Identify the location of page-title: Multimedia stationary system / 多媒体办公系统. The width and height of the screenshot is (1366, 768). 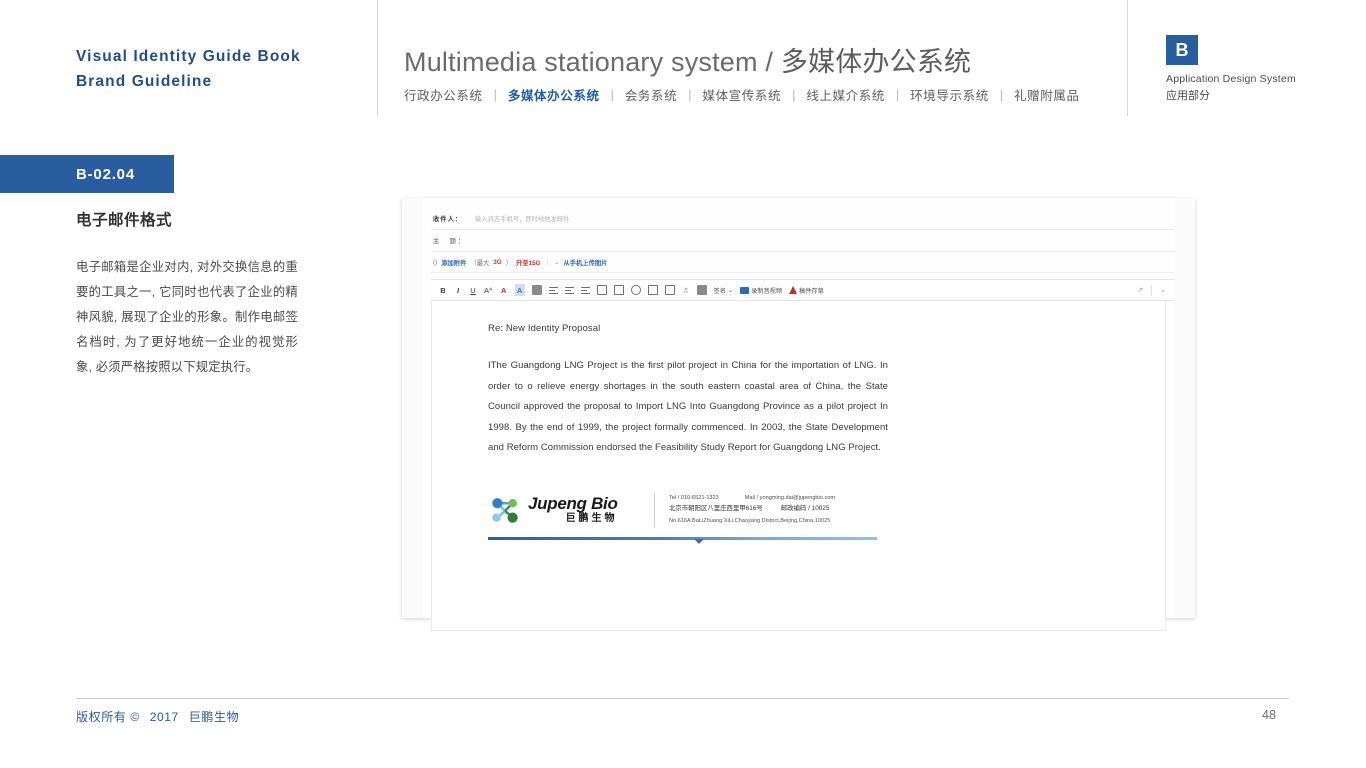
(687, 59).